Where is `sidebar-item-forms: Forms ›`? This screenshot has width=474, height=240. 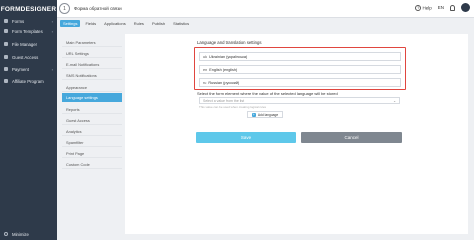
sidebar-item-forms: Forms › is located at coordinates (28, 21).